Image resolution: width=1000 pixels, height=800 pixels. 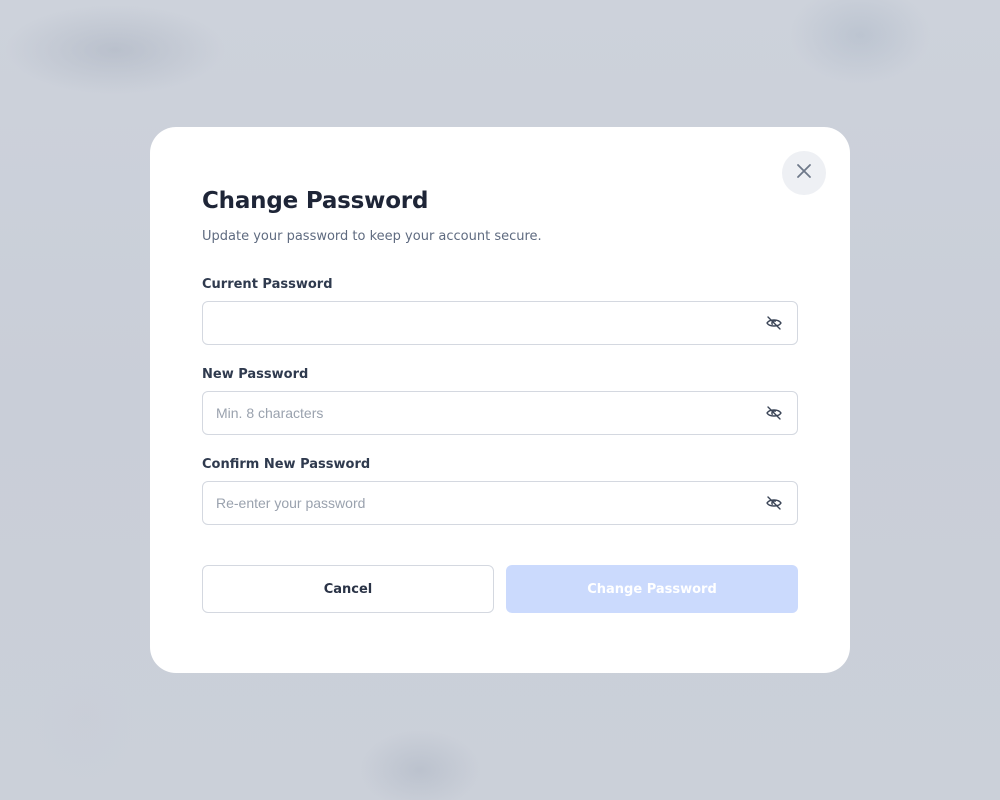 What do you see at coordinates (286, 464) in the screenshot?
I see `confirm-password-label: Confirm New Password` at bounding box center [286, 464].